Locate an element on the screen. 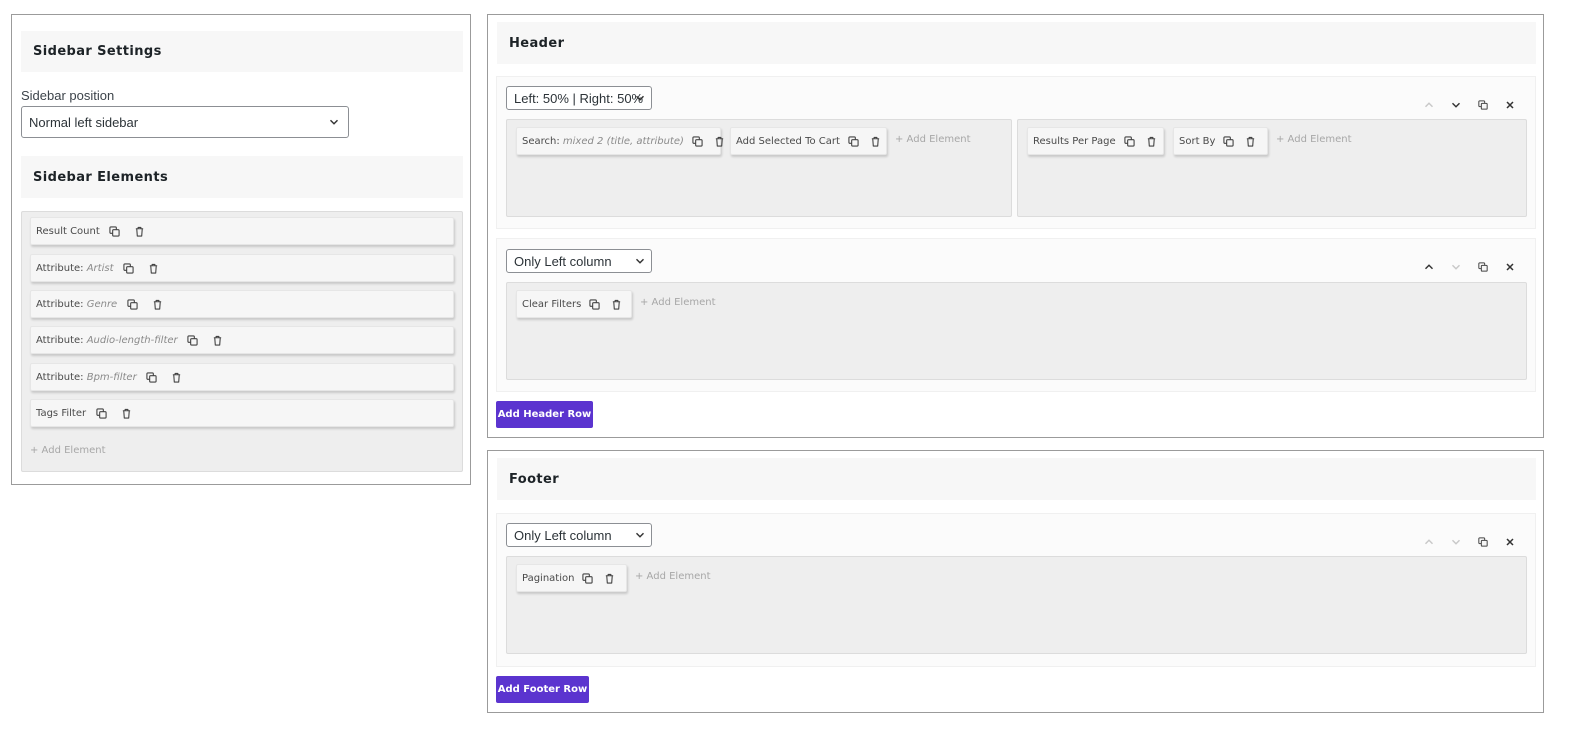  sidebar-element-tags-filter: Tags Filter is located at coordinates (242, 413).